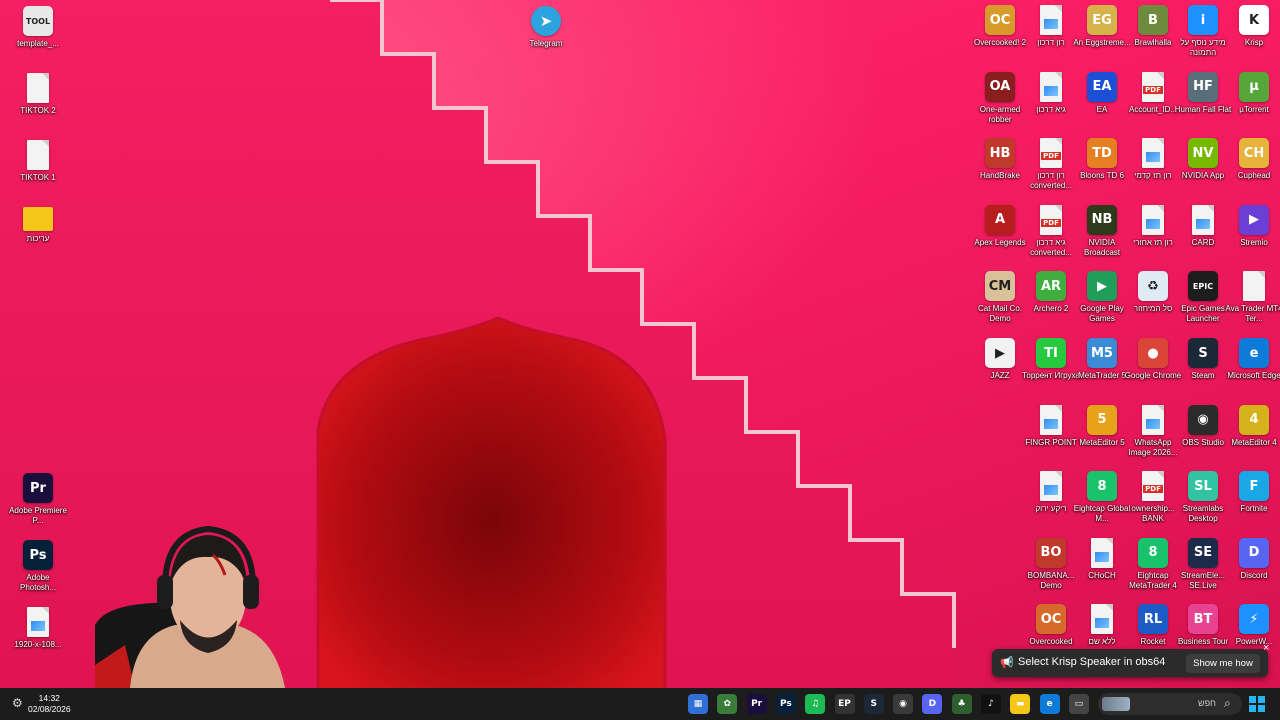 The width and height of the screenshot is (1280, 720). What do you see at coordinates (1051, 619) in the screenshot?
I see `overcooked-icon: OC` at bounding box center [1051, 619].